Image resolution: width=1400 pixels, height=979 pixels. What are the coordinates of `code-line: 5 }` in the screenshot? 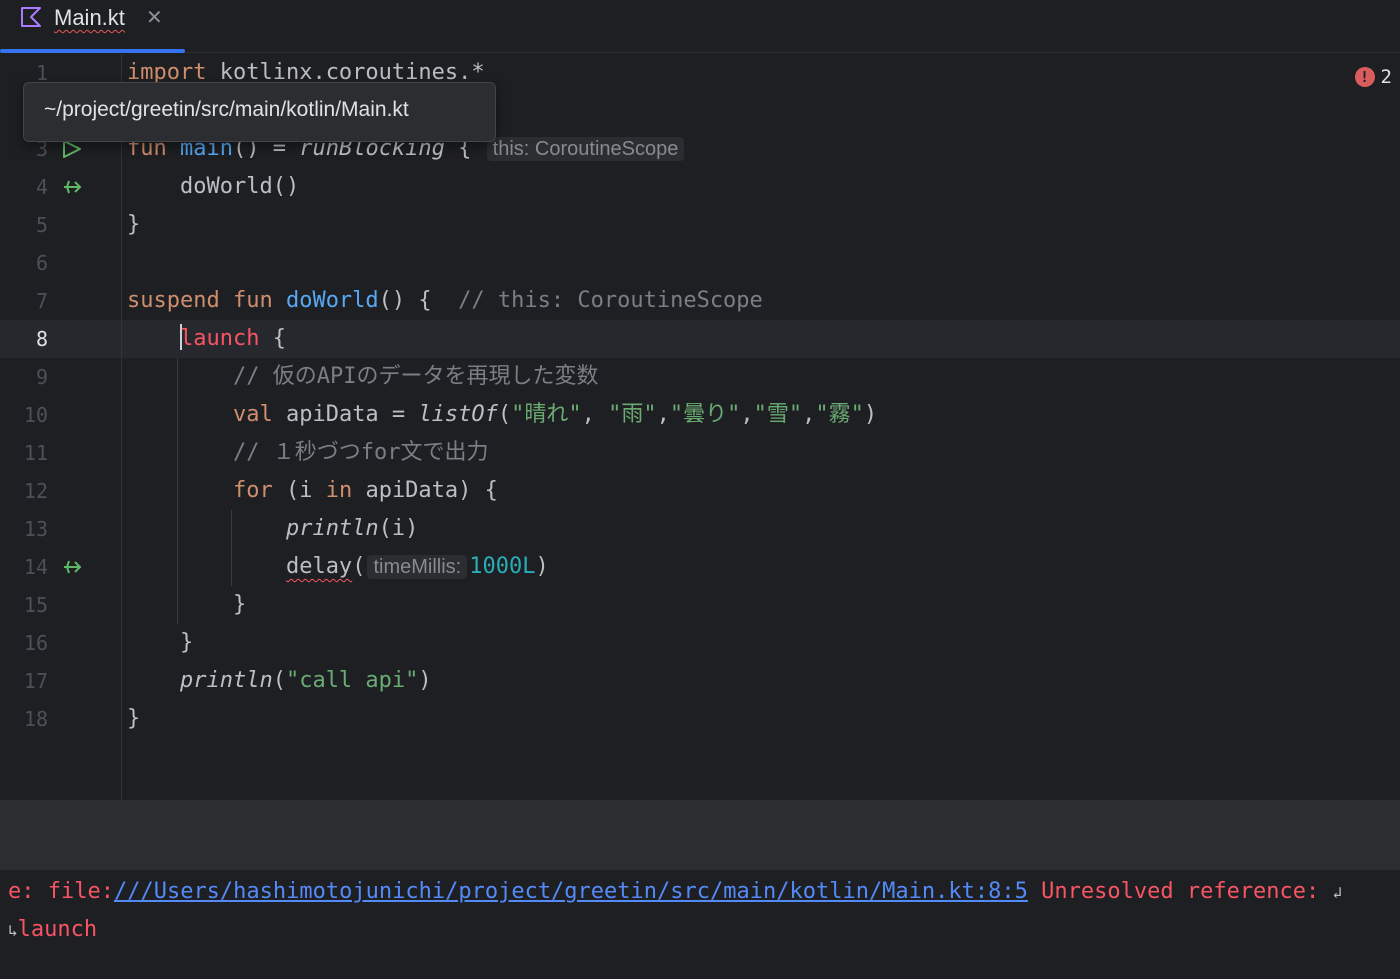 It's located at (700, 225).